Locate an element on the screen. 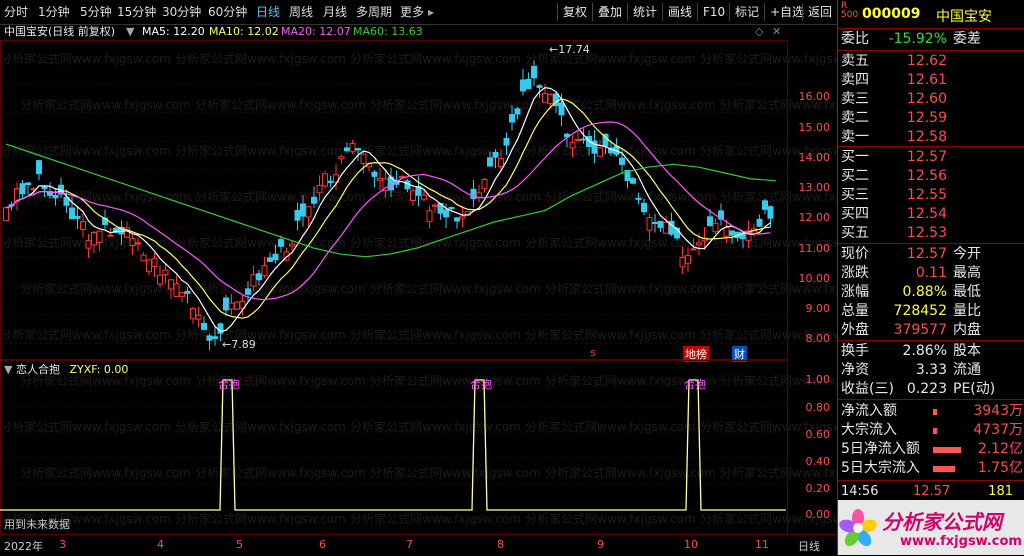  stock-code: 000009 is located at coordinates (891, 14).